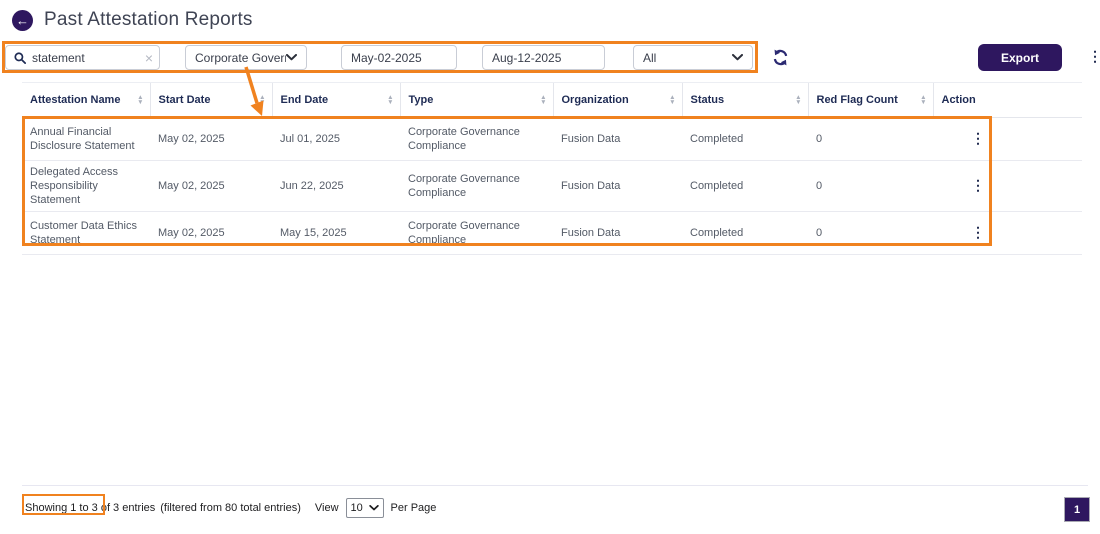 The width and height of the screenshot is (1100, 534). I want to click on page-size-value: 10, so click(356, 508).